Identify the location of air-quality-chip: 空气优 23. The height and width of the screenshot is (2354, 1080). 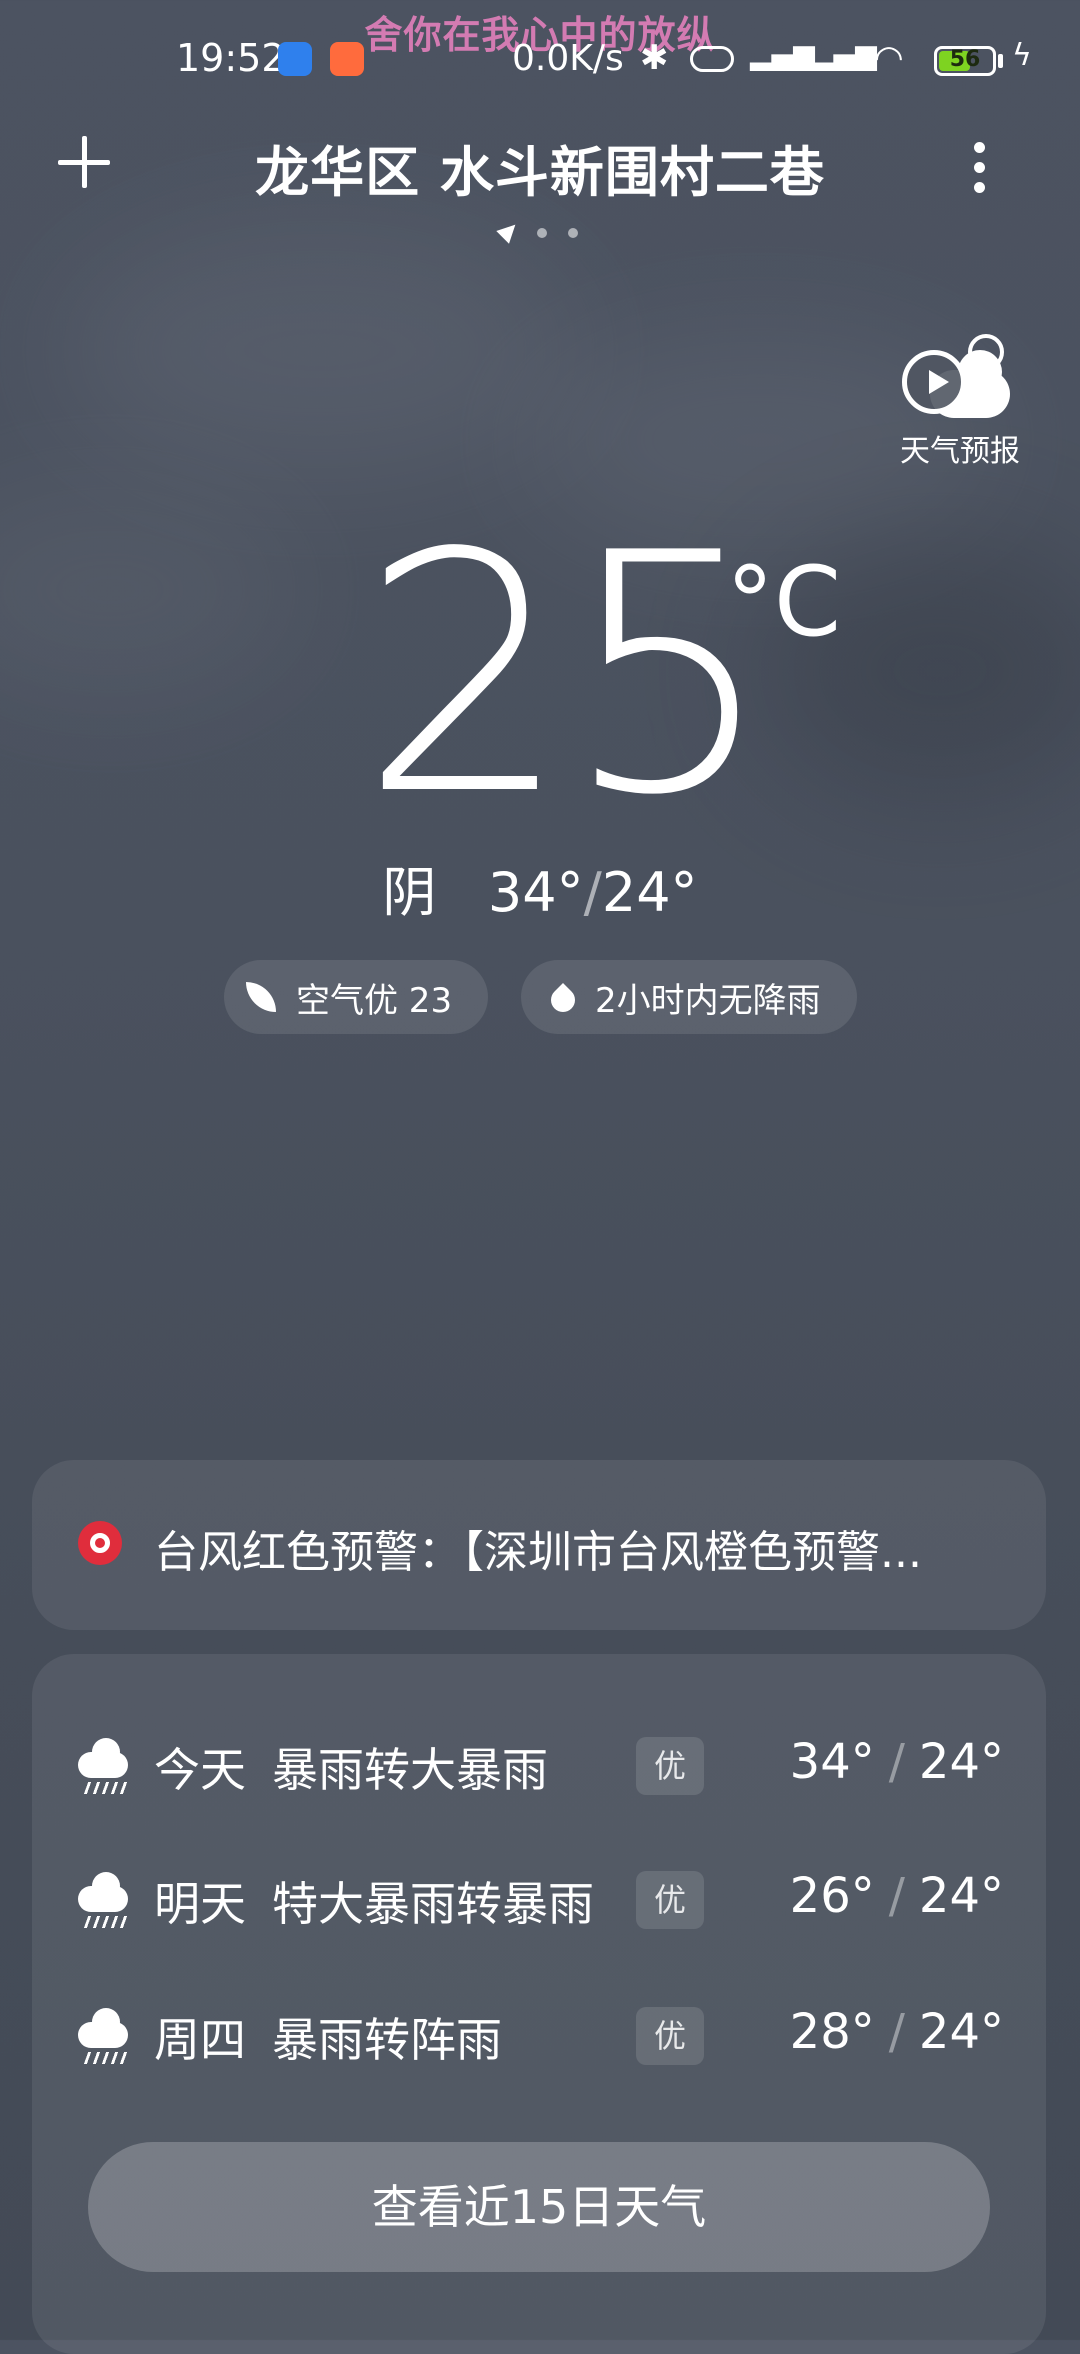
(356, 997).